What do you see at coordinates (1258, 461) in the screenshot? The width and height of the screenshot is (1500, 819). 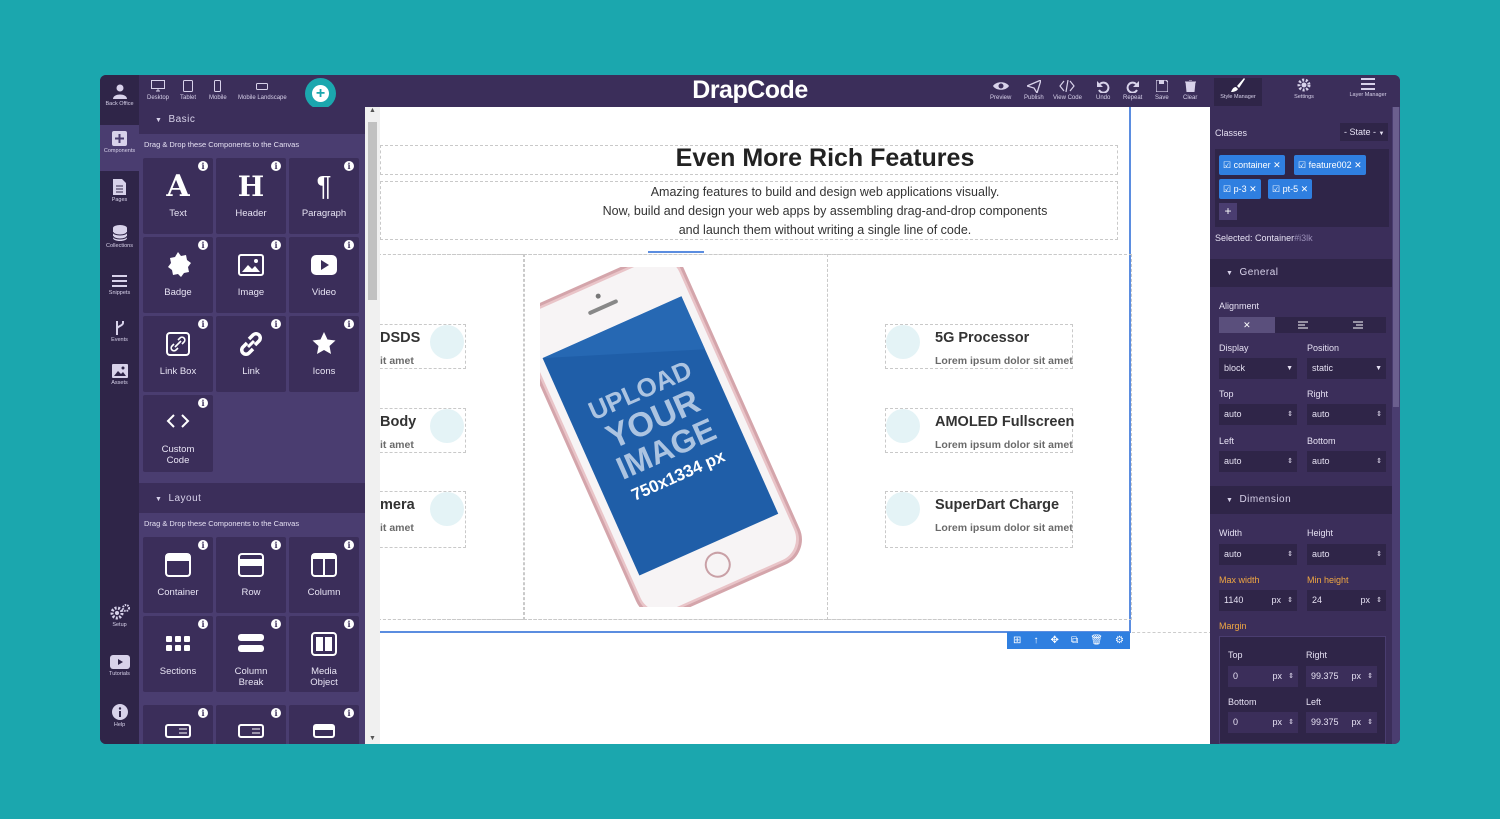 I see `left-input: auto ⇕` at bounding box center [1258, 461].